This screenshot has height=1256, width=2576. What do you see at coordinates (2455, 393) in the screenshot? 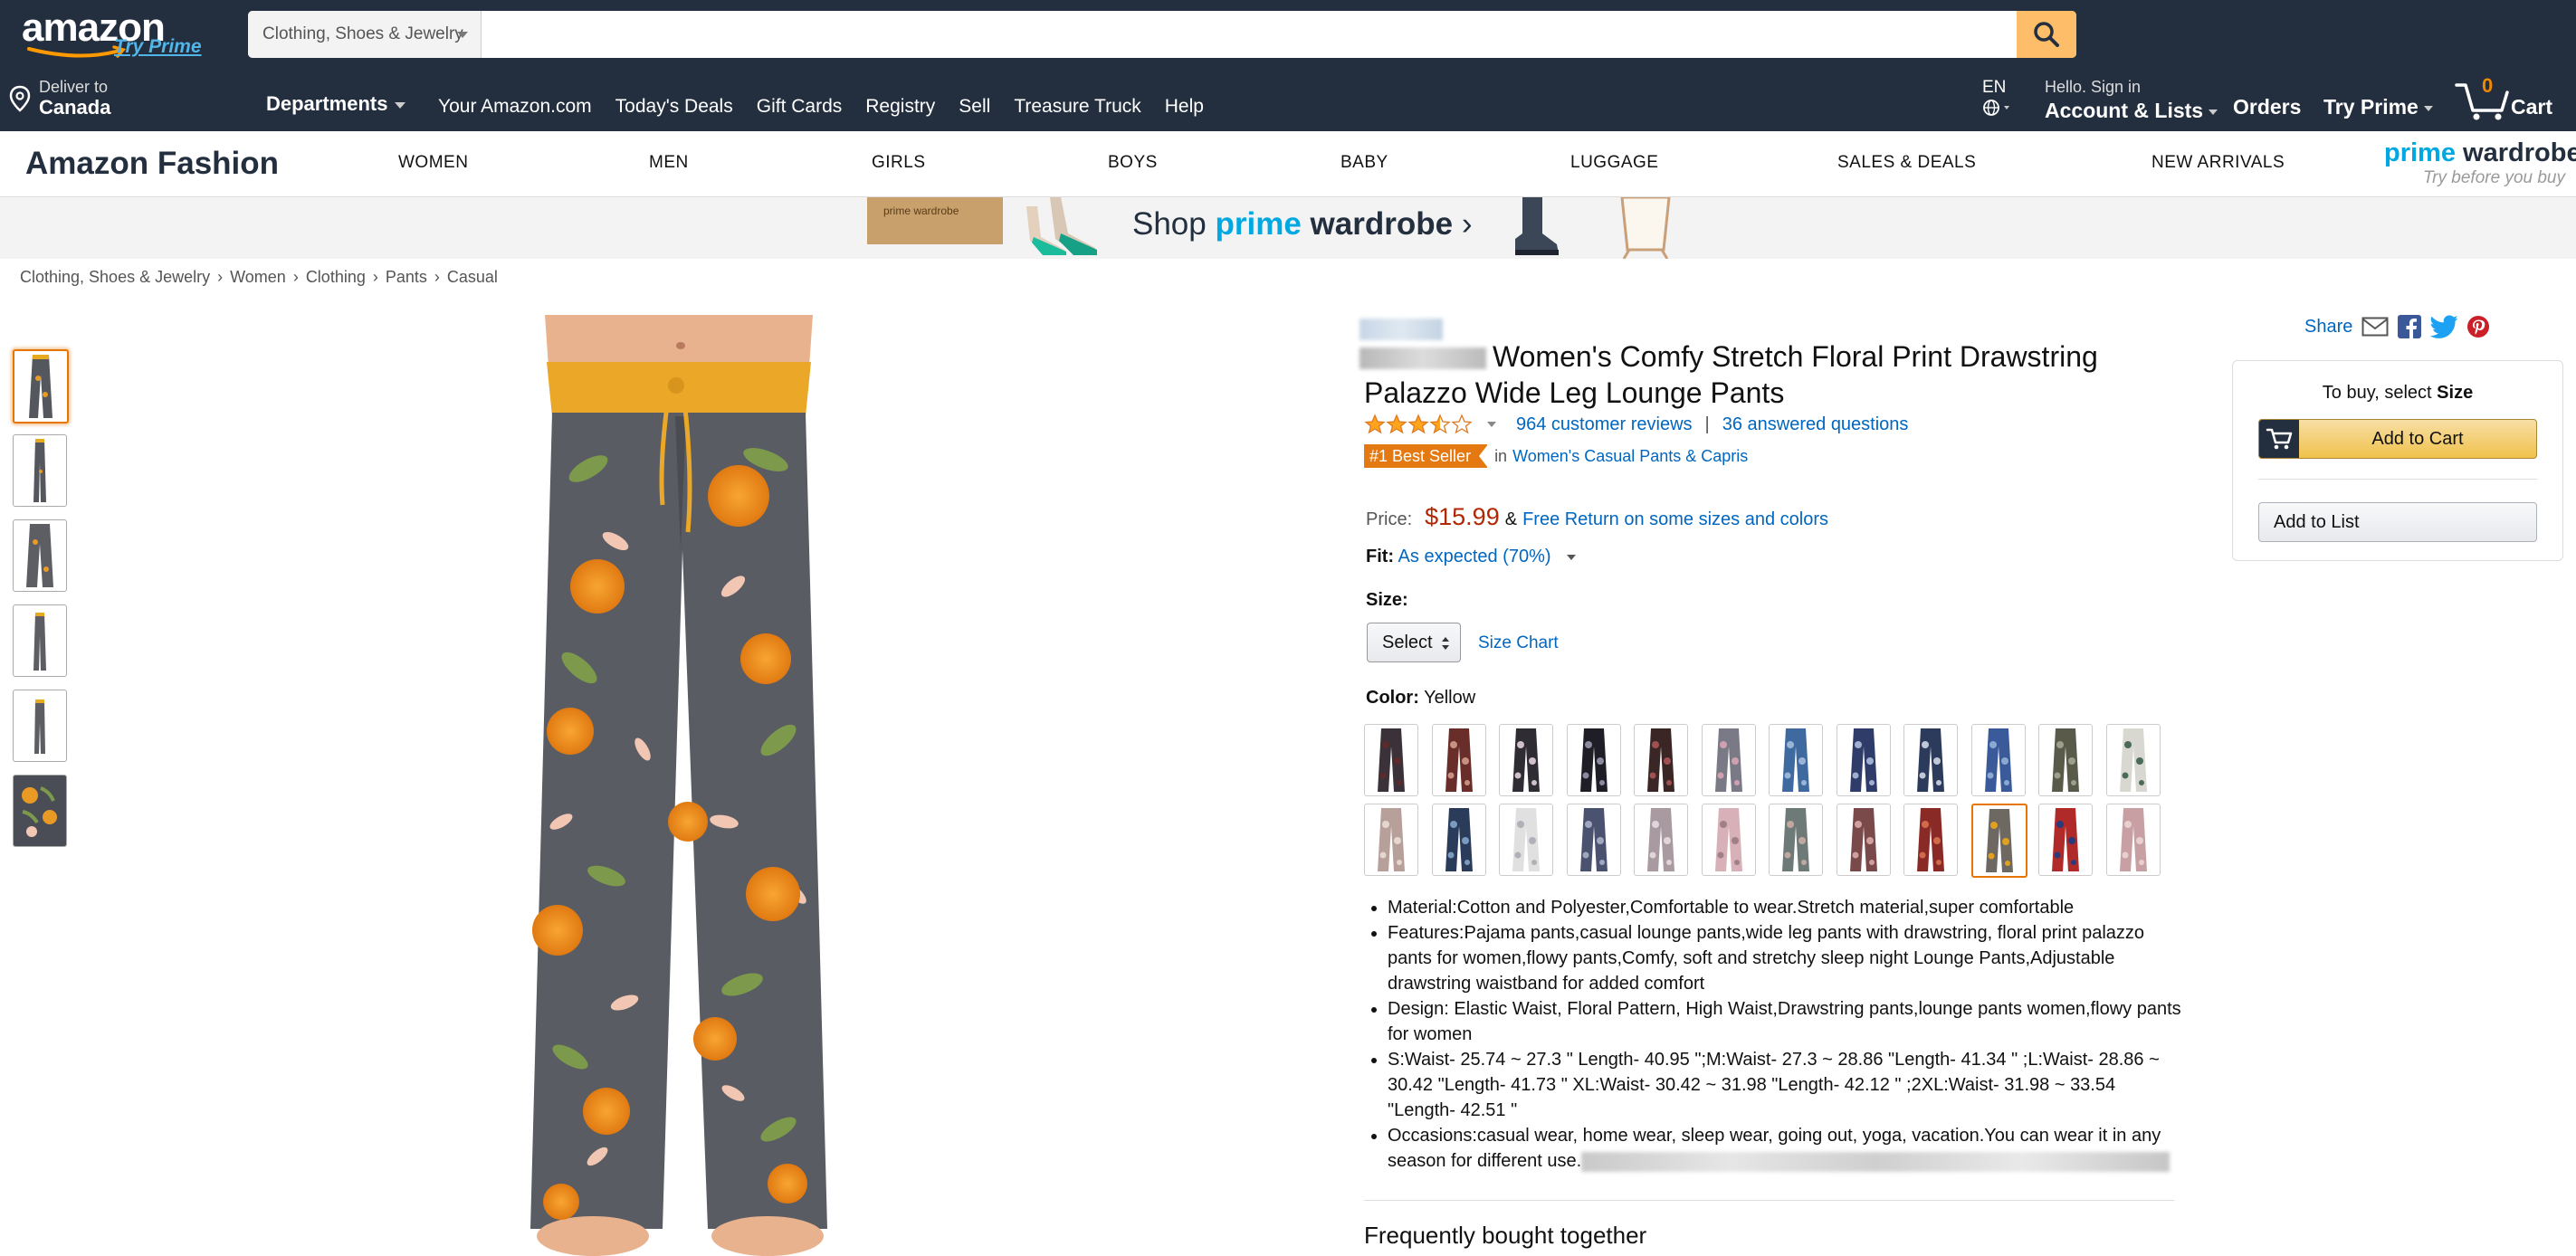
I see `buy-box-hint-bold: Size` at bounding box center [2455, 393].